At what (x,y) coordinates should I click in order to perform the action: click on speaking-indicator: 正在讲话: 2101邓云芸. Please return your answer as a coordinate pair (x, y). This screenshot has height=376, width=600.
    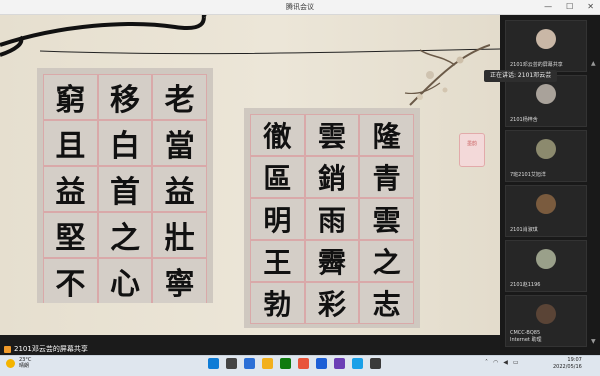
    Looking at the image, I should click on (521, 76).